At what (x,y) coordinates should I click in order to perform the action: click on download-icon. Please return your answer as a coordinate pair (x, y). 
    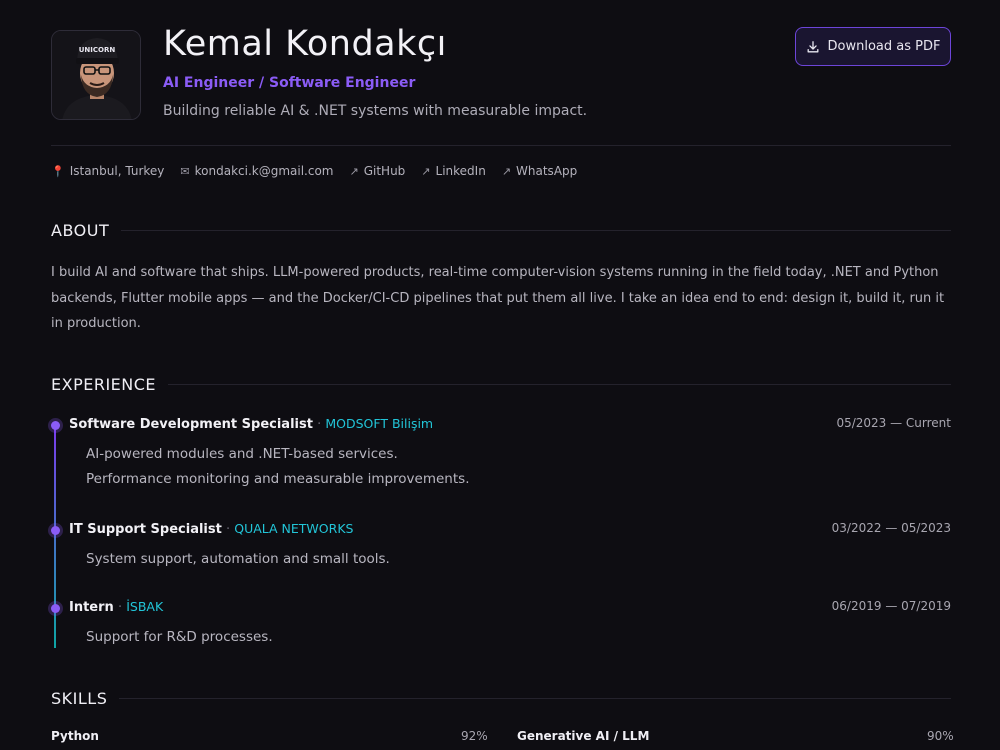
    Looking at the image, I should click on (812, 46).